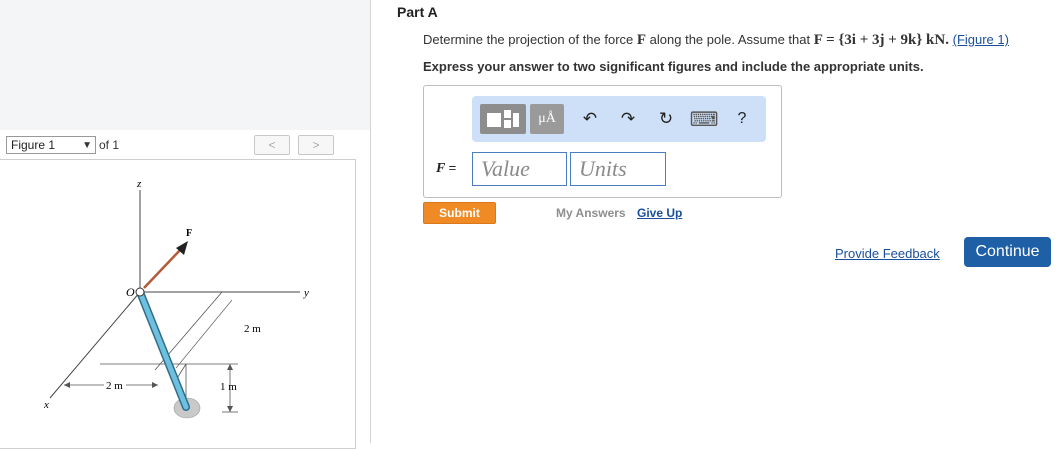 This screenshot has width=1057, height=449. Describe the element at coordinates (306, 293) in the screenshot. I see `y-axis-label: y` at that location.